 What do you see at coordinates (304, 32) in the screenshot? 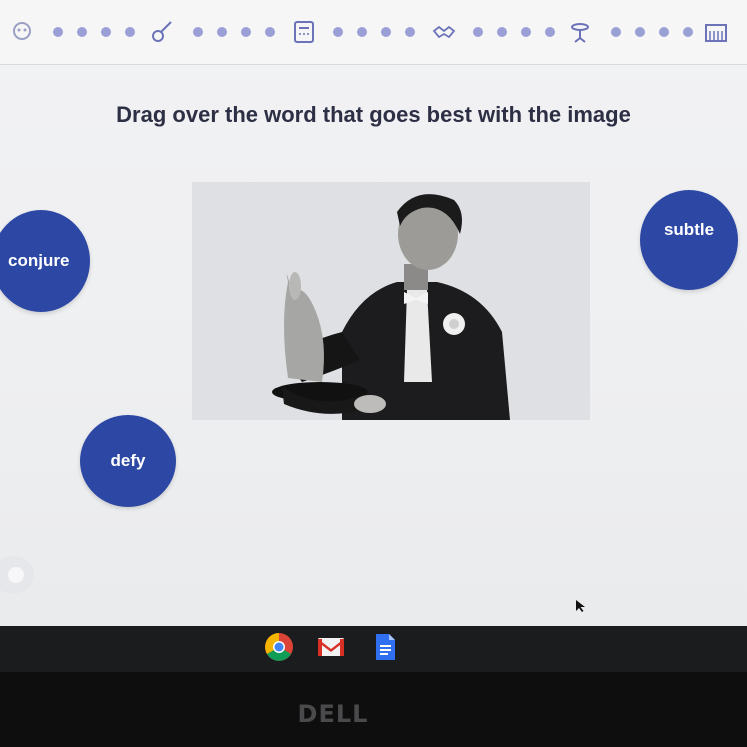
I see `calculator-icon` at bounding box center [304, 32].